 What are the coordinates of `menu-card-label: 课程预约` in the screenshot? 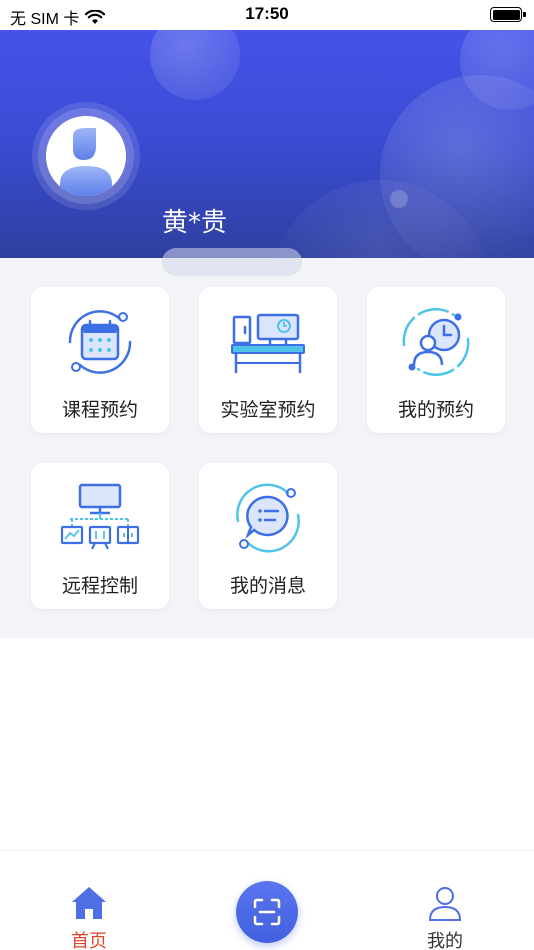 It's located at (99, 410).